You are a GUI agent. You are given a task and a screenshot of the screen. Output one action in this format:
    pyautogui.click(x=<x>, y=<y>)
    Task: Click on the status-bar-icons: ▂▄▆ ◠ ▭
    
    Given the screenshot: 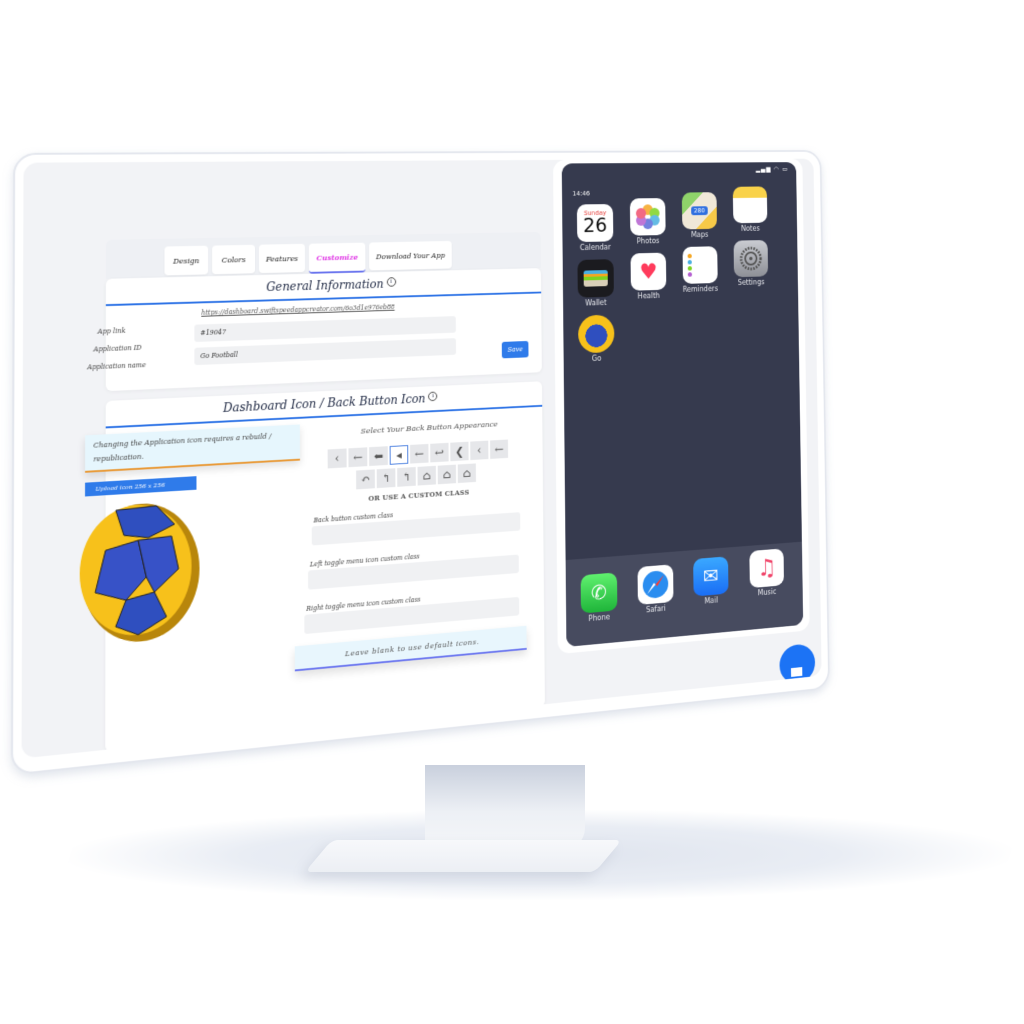 What is the action you would take?
    pyautogui.click(x=772, y=169)
    